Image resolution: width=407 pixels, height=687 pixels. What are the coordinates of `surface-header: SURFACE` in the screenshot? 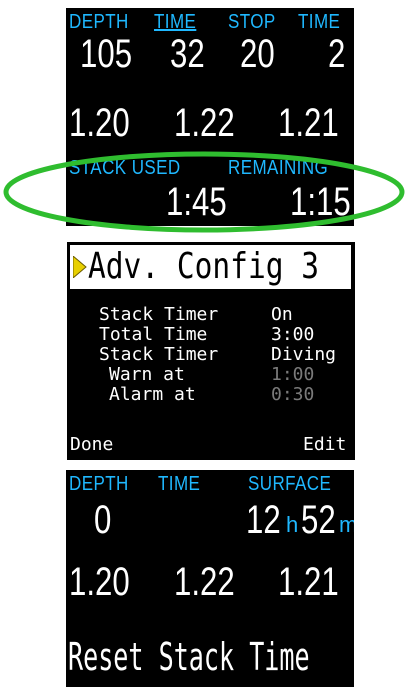 It's located at (290, 484).